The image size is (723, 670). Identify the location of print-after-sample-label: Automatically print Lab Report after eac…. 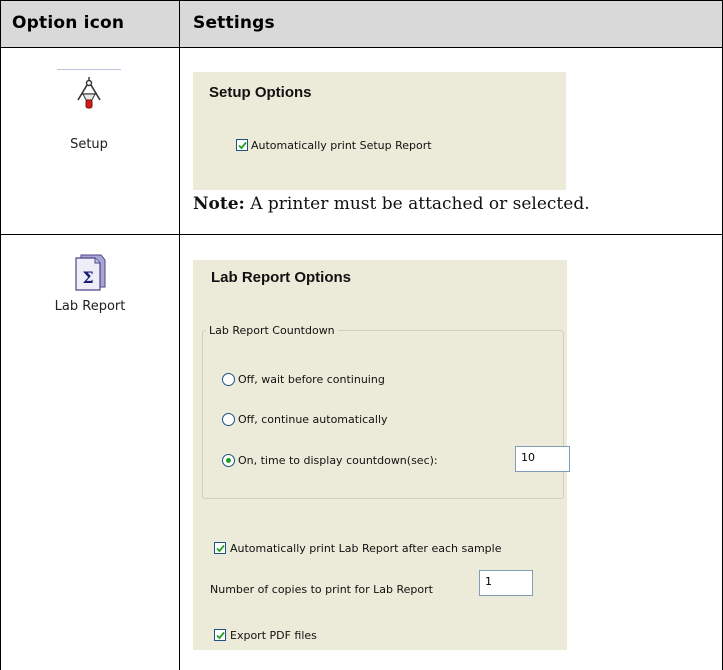
(366, 548).